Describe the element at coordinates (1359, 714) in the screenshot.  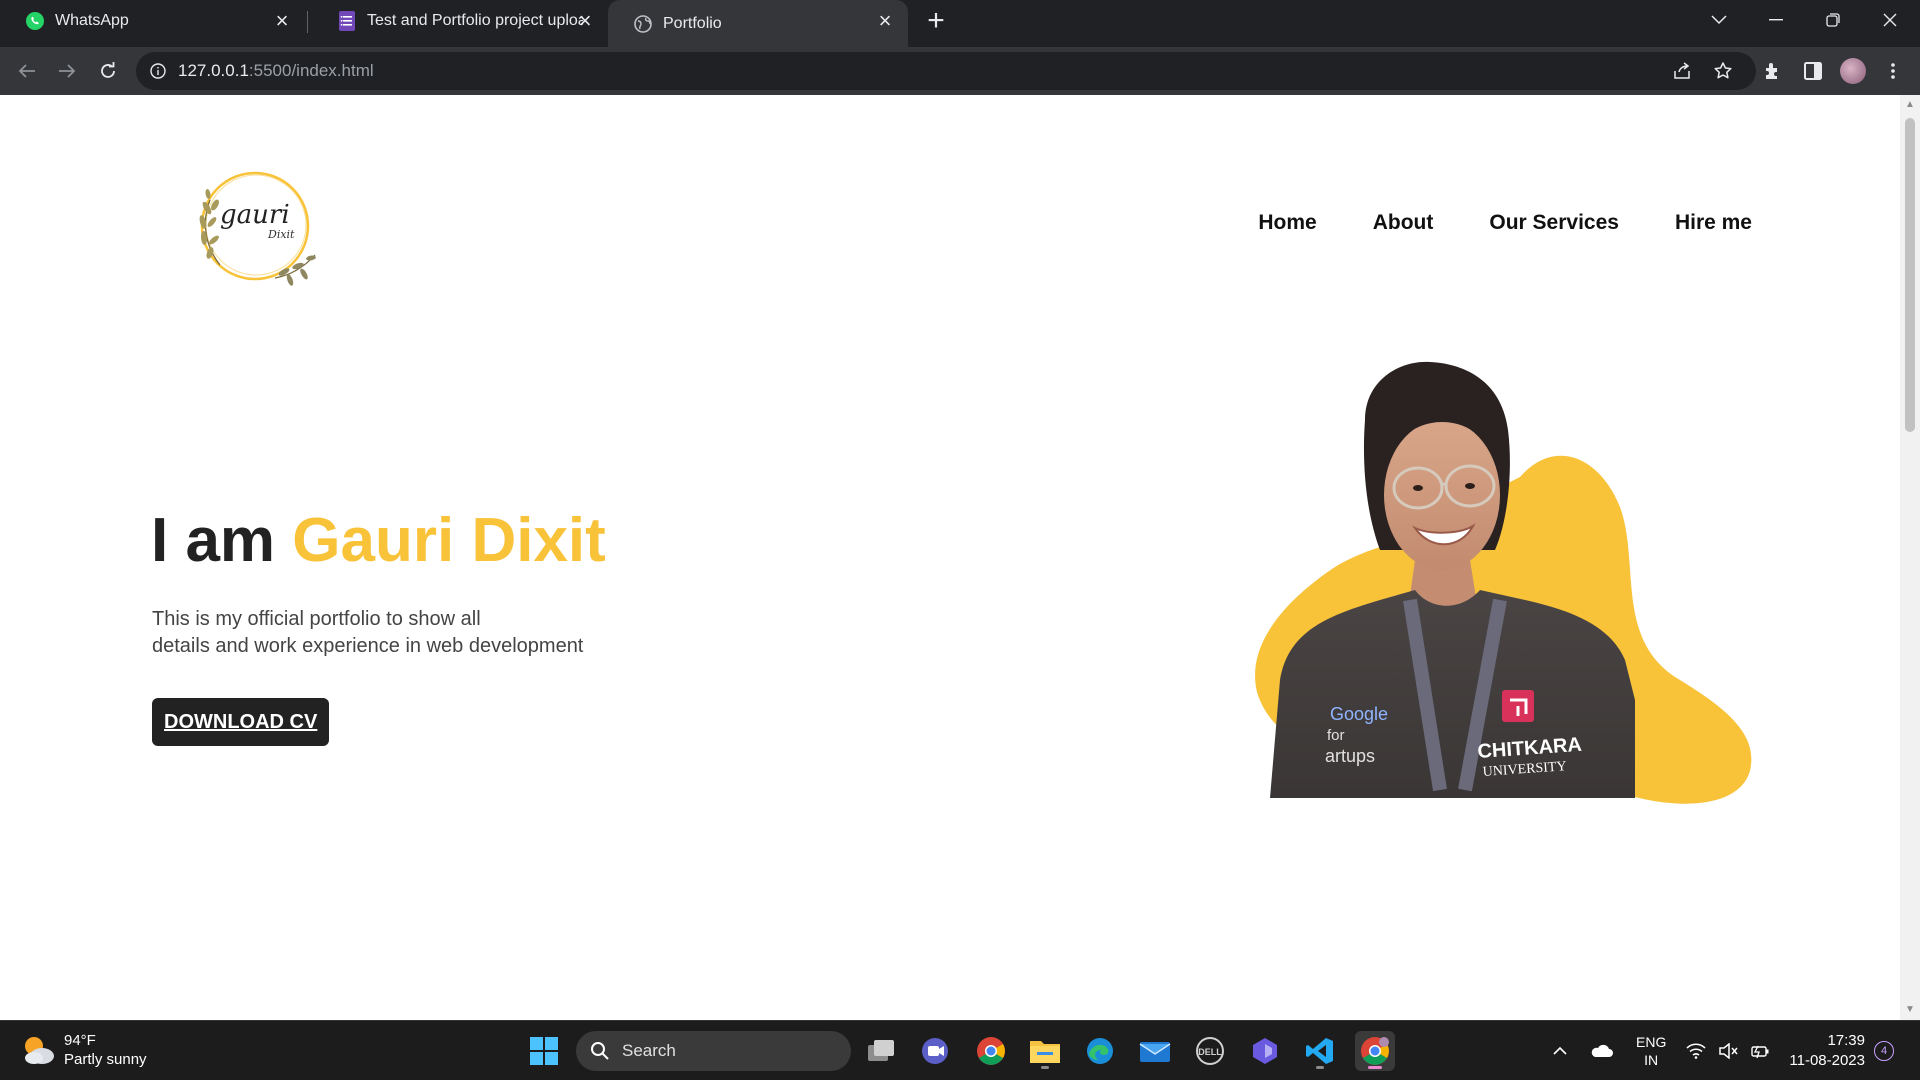
I see `shirt-text-google: Google` at that location.